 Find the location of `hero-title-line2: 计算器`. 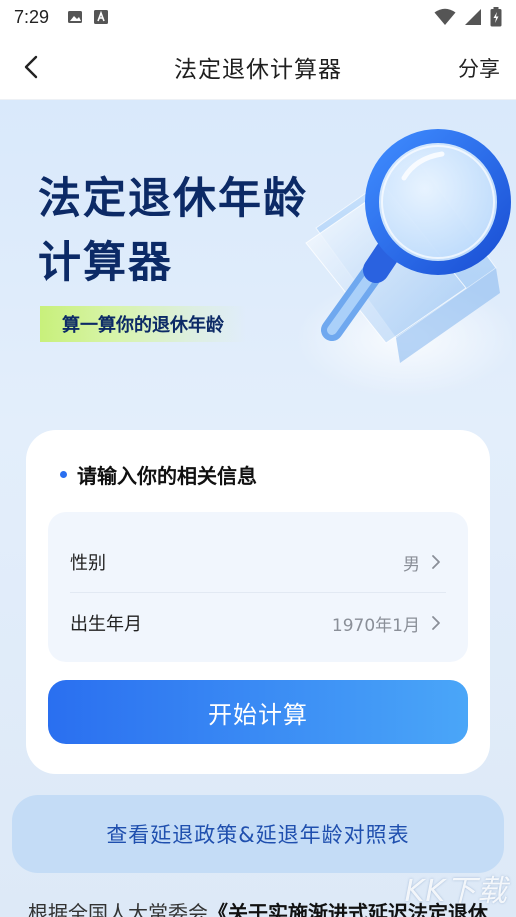

hero-title-line2: 计算器 is located at coordinates (105, 263).